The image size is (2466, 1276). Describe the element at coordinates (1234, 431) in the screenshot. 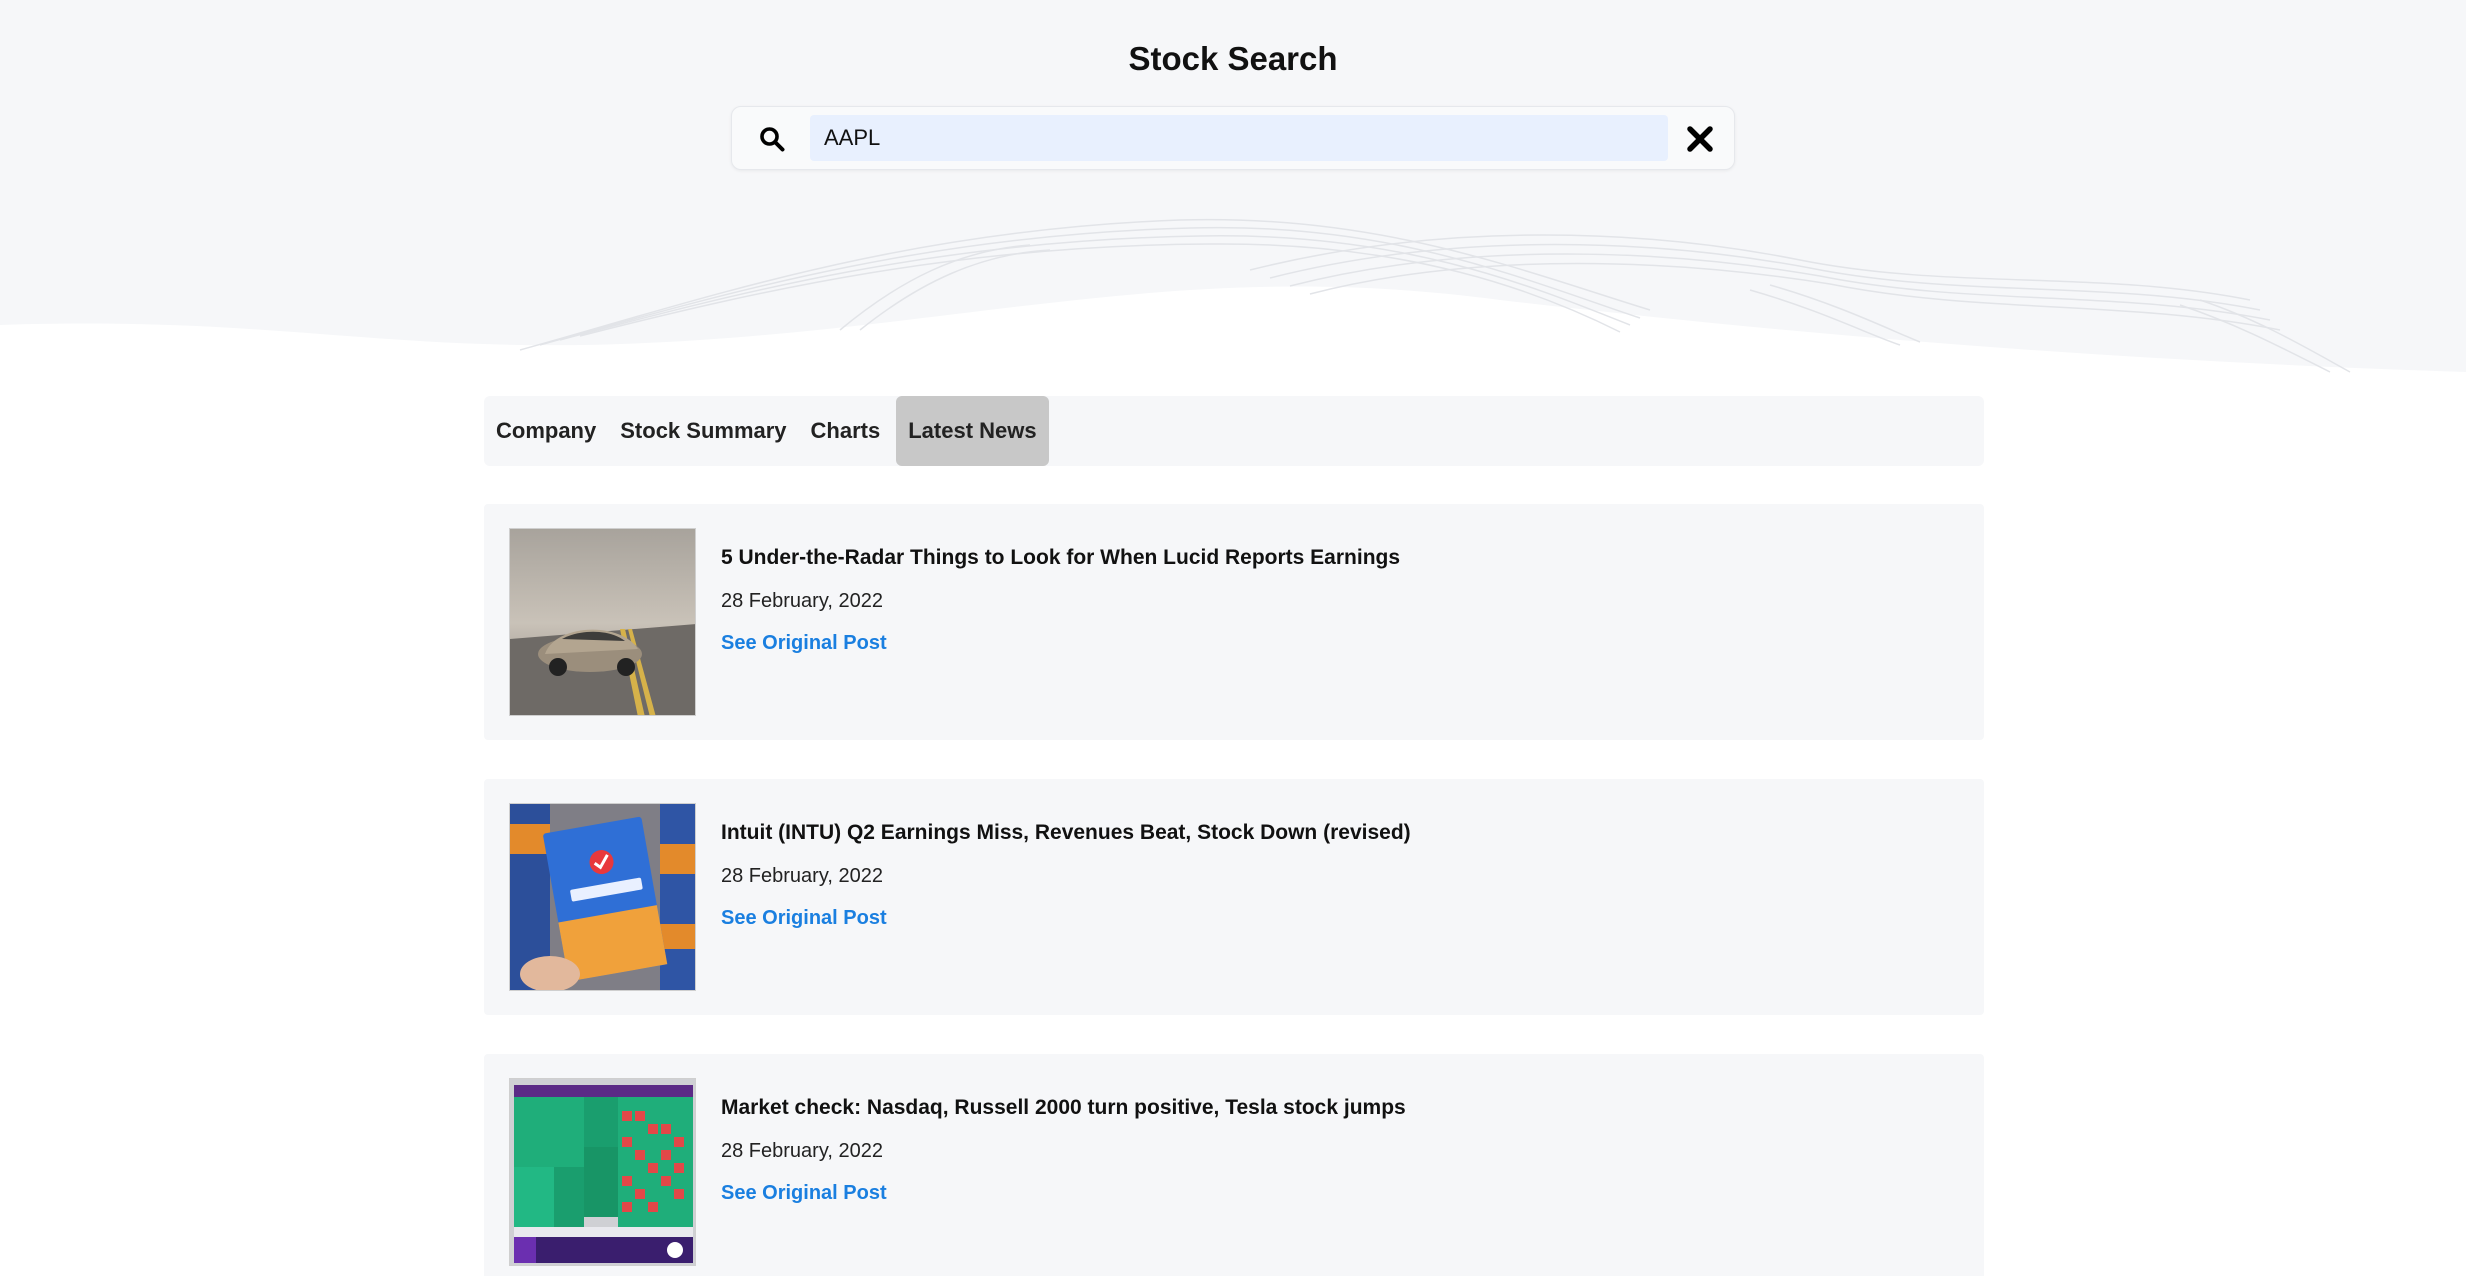

I see `tab-bar: Company Stock Summary Charts Latest News` at that location.